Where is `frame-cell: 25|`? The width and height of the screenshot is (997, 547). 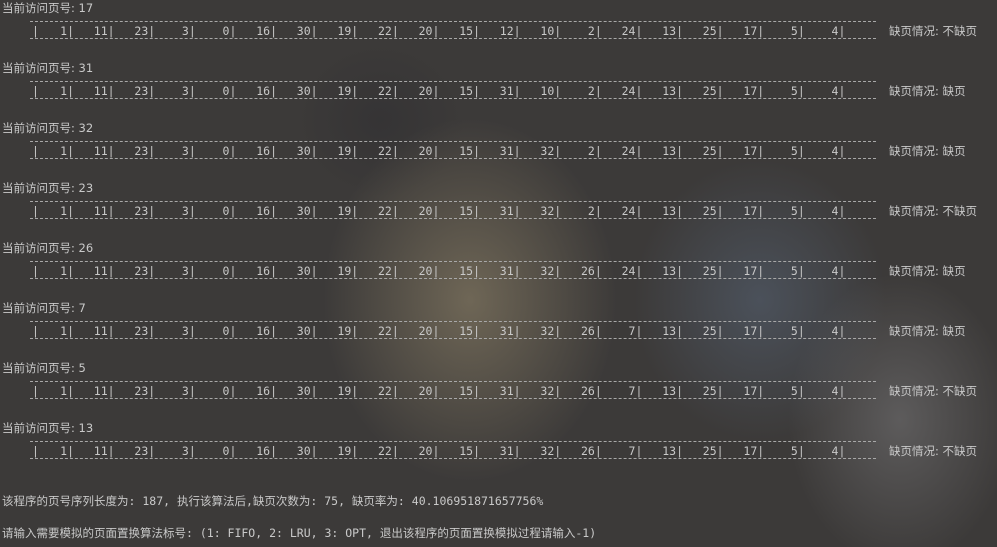
frame-cell: 25| is located at coordinates (702, 91).